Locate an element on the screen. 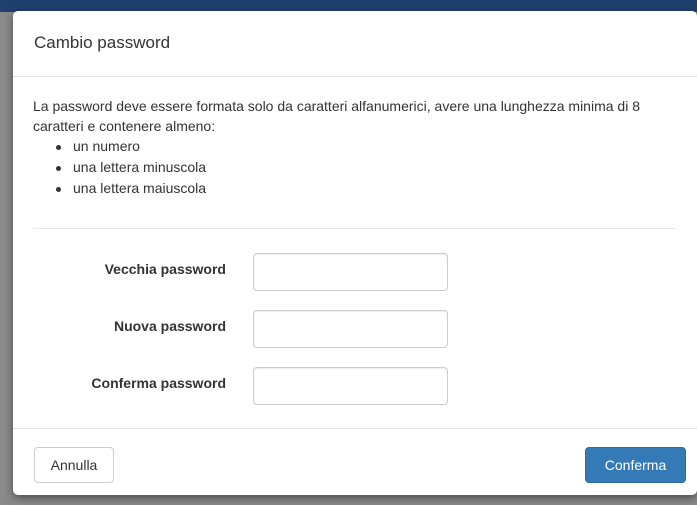 The width and height of the screenshot is (697, 505). old-password-label: Vecchia password is located at coordinates (165, 269).